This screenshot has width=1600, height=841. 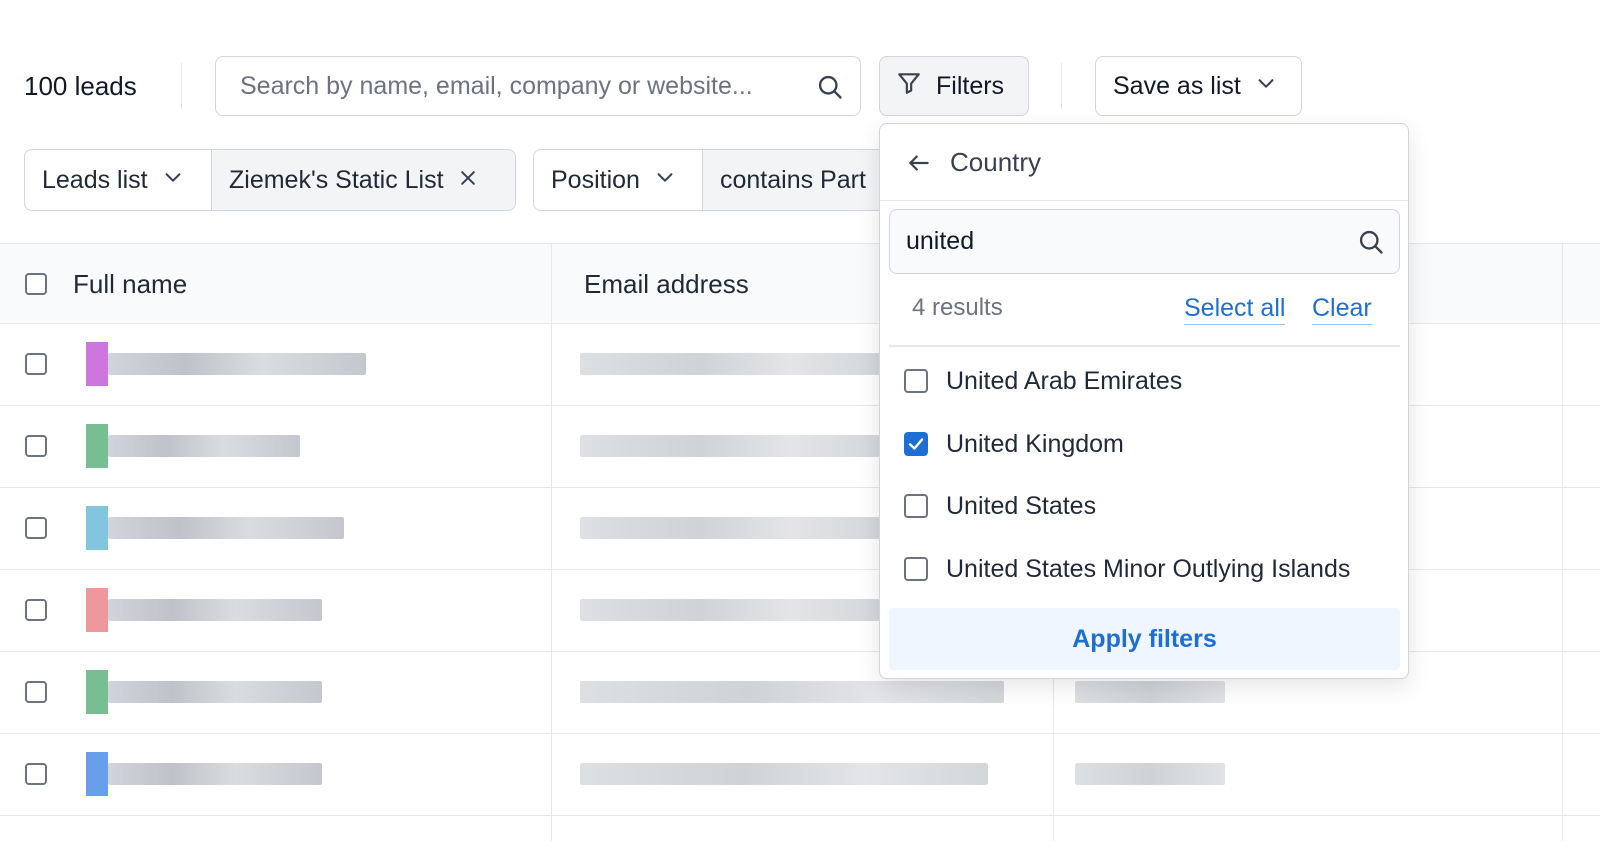 I want to click on country-option: United Kingdom, so click(x=1014, y=444).